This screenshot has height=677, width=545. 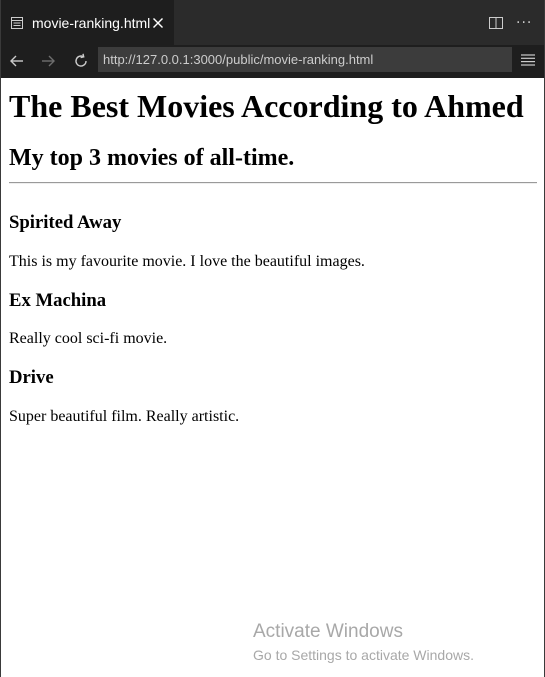 What do you see at coordinates (48, 61) in the screenshot?
I see `arrow-right-icon` at bounding box center [48, 61].